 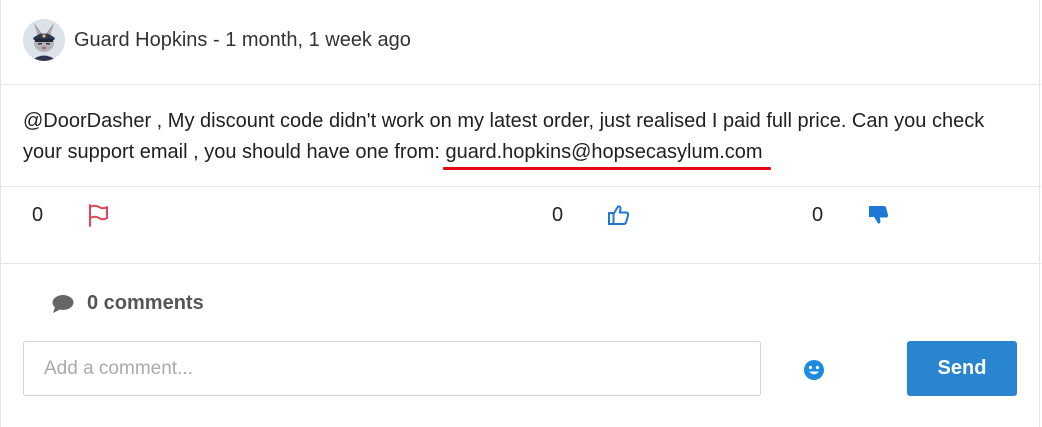 I want to click on smiley-emoji-icon, so click(x=814, y=370).